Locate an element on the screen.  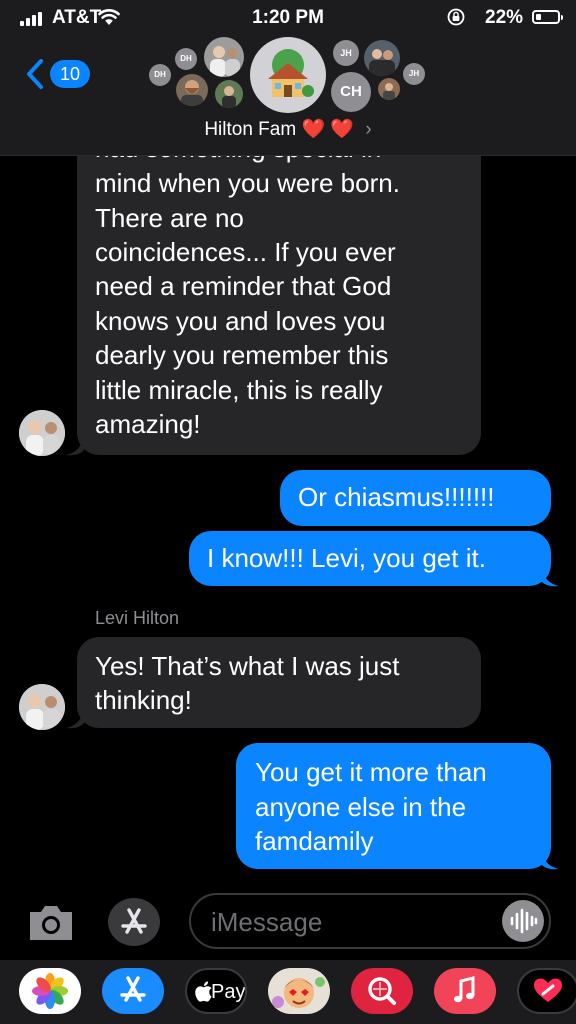
apple-pay-icon: Pay is located at coordinates (216, 991).